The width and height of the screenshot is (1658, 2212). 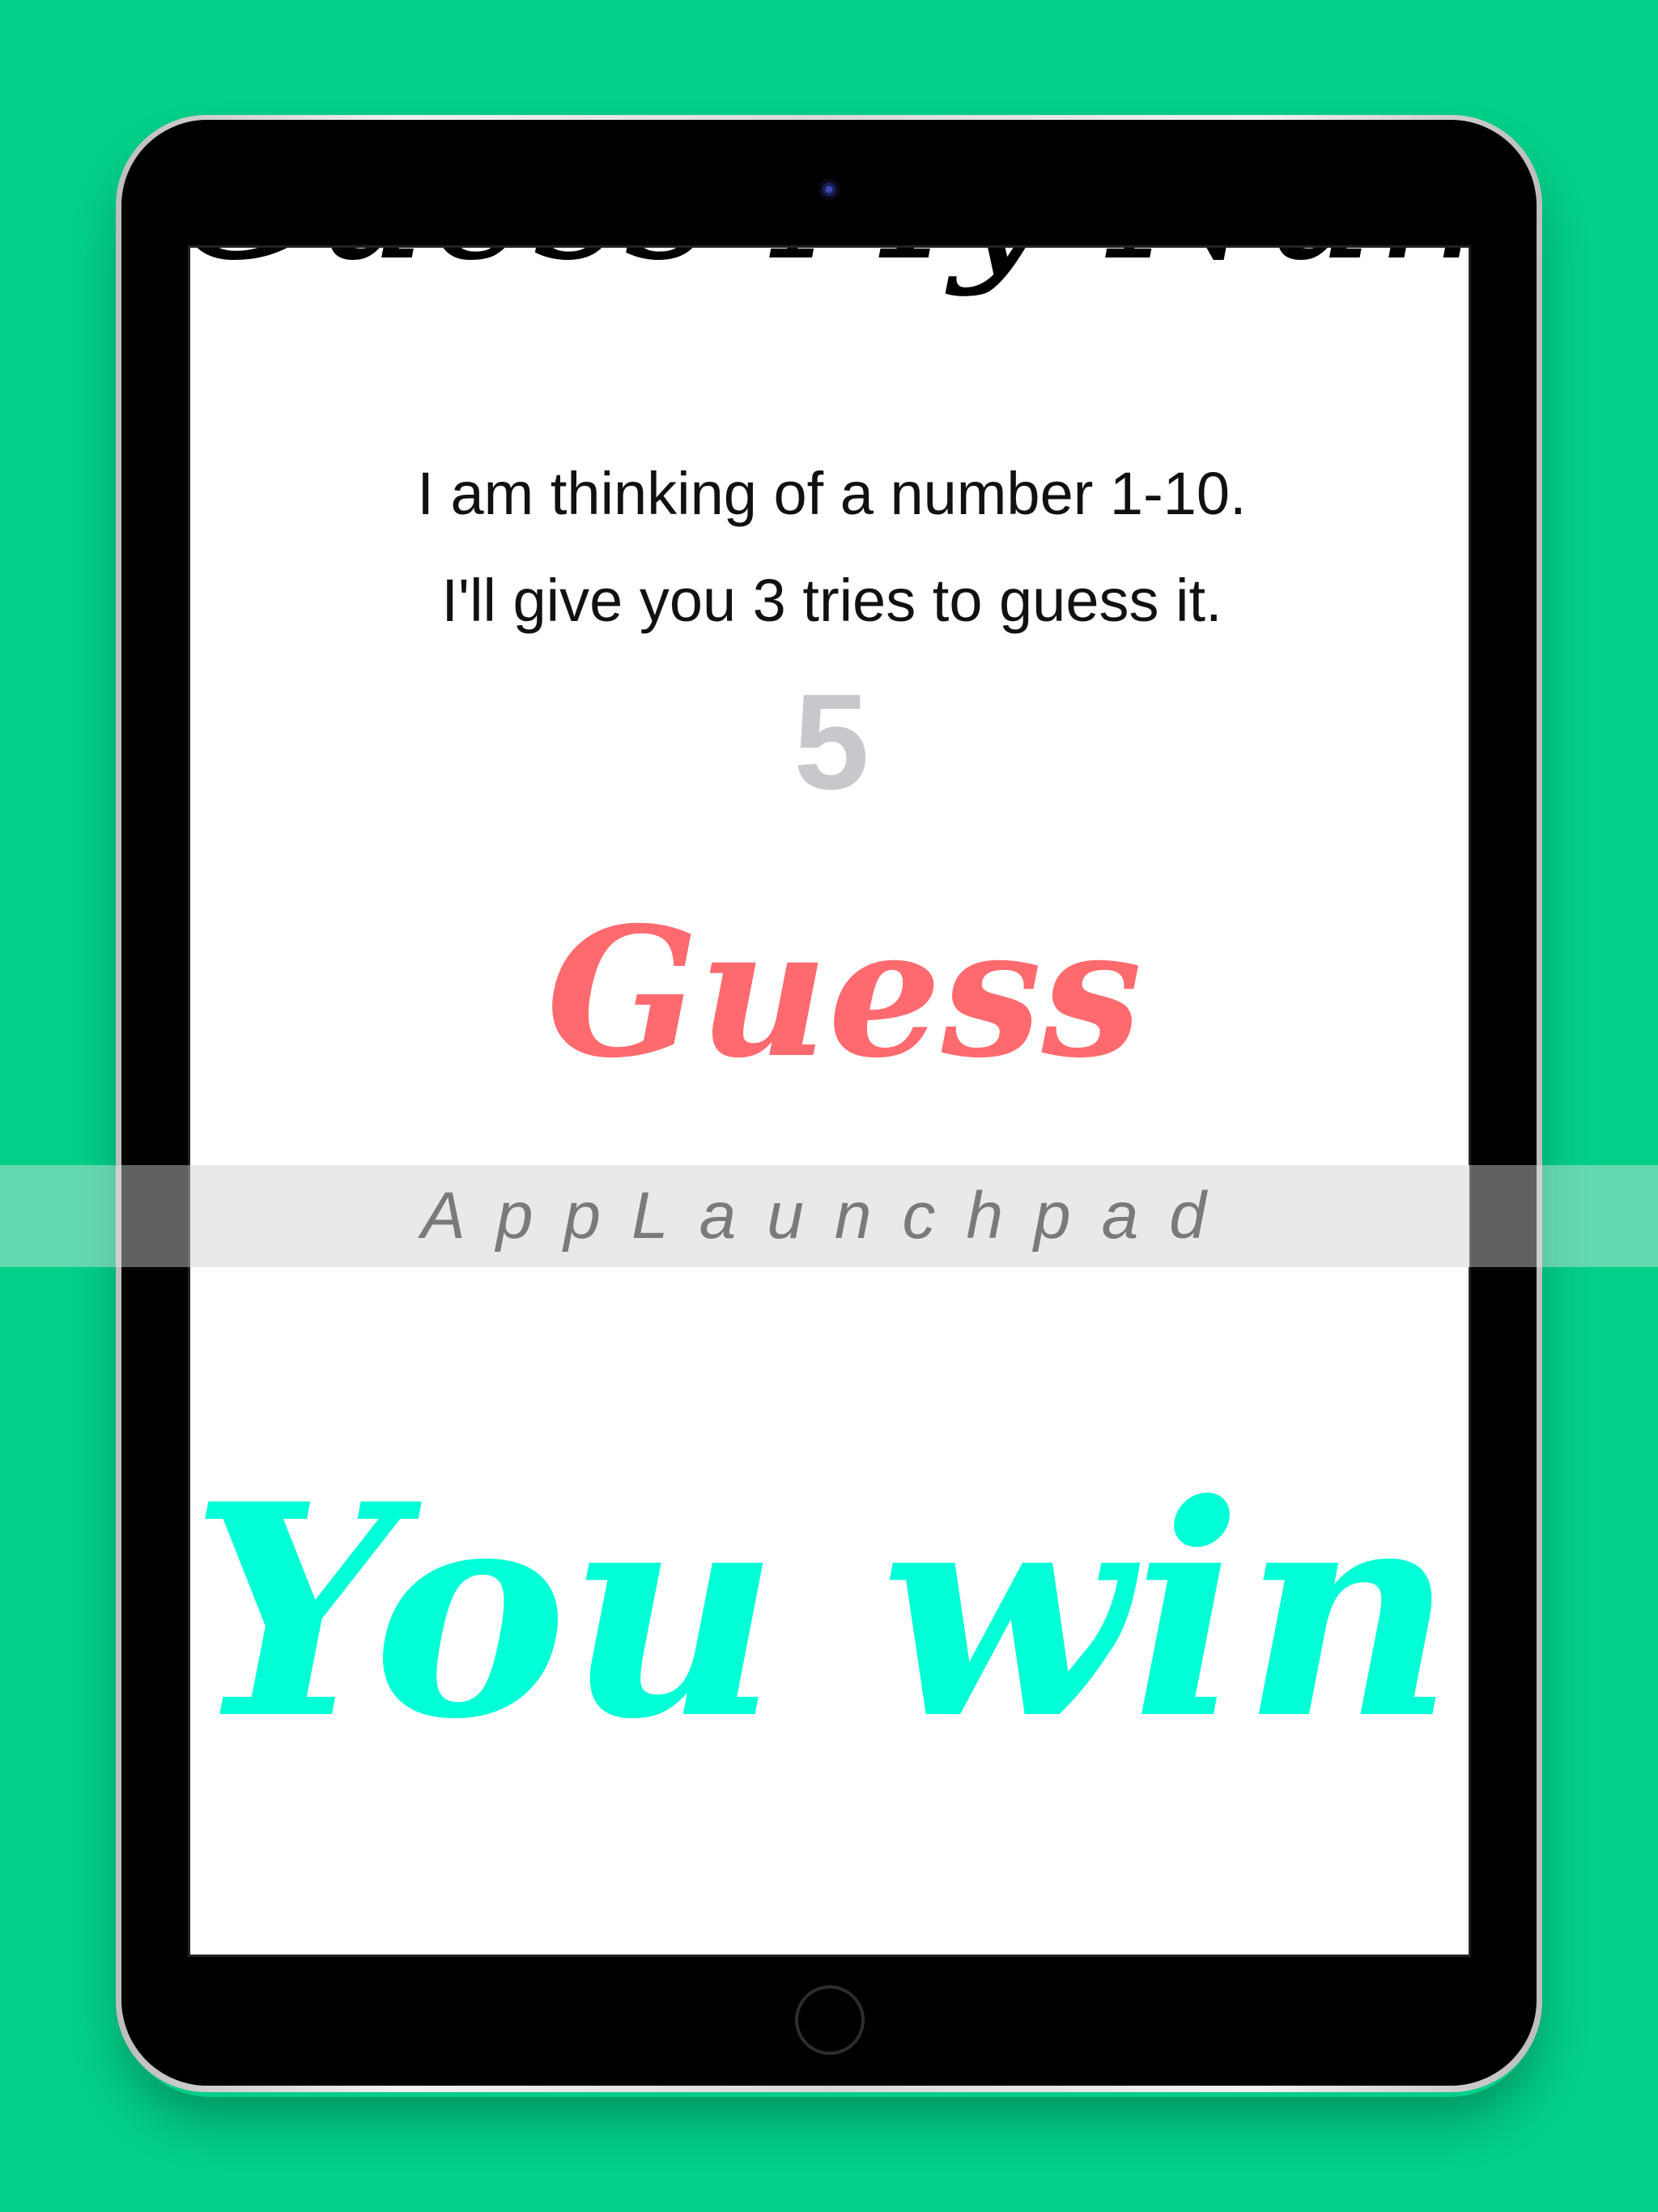 I want to click on guess-button: Guess, so click(x=844, y=993).